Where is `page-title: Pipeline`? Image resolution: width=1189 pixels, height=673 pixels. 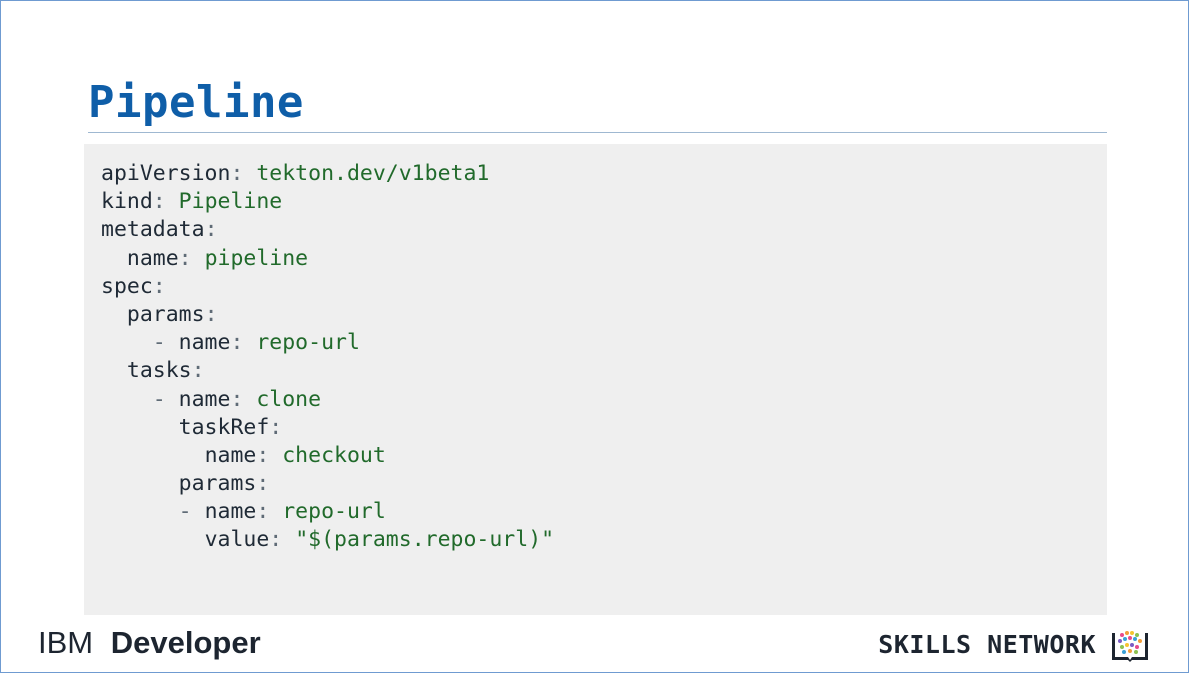 page-title: Pipeline is located at coordinates (196, 102).